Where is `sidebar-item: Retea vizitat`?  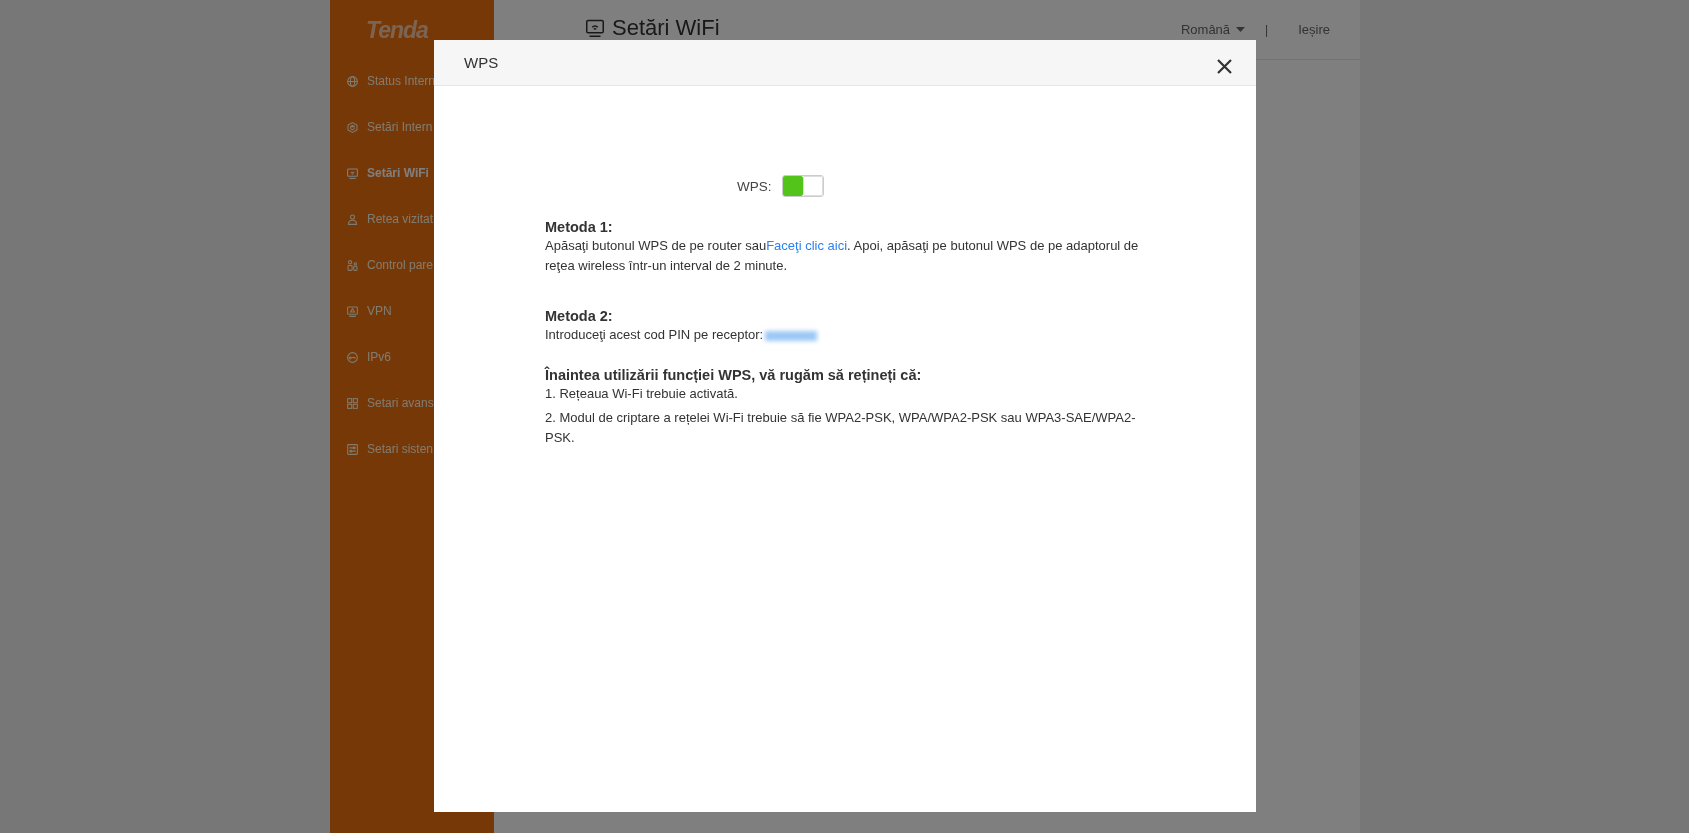
sidebar-item: Retea vizitat is located at coordinates (383, 219).